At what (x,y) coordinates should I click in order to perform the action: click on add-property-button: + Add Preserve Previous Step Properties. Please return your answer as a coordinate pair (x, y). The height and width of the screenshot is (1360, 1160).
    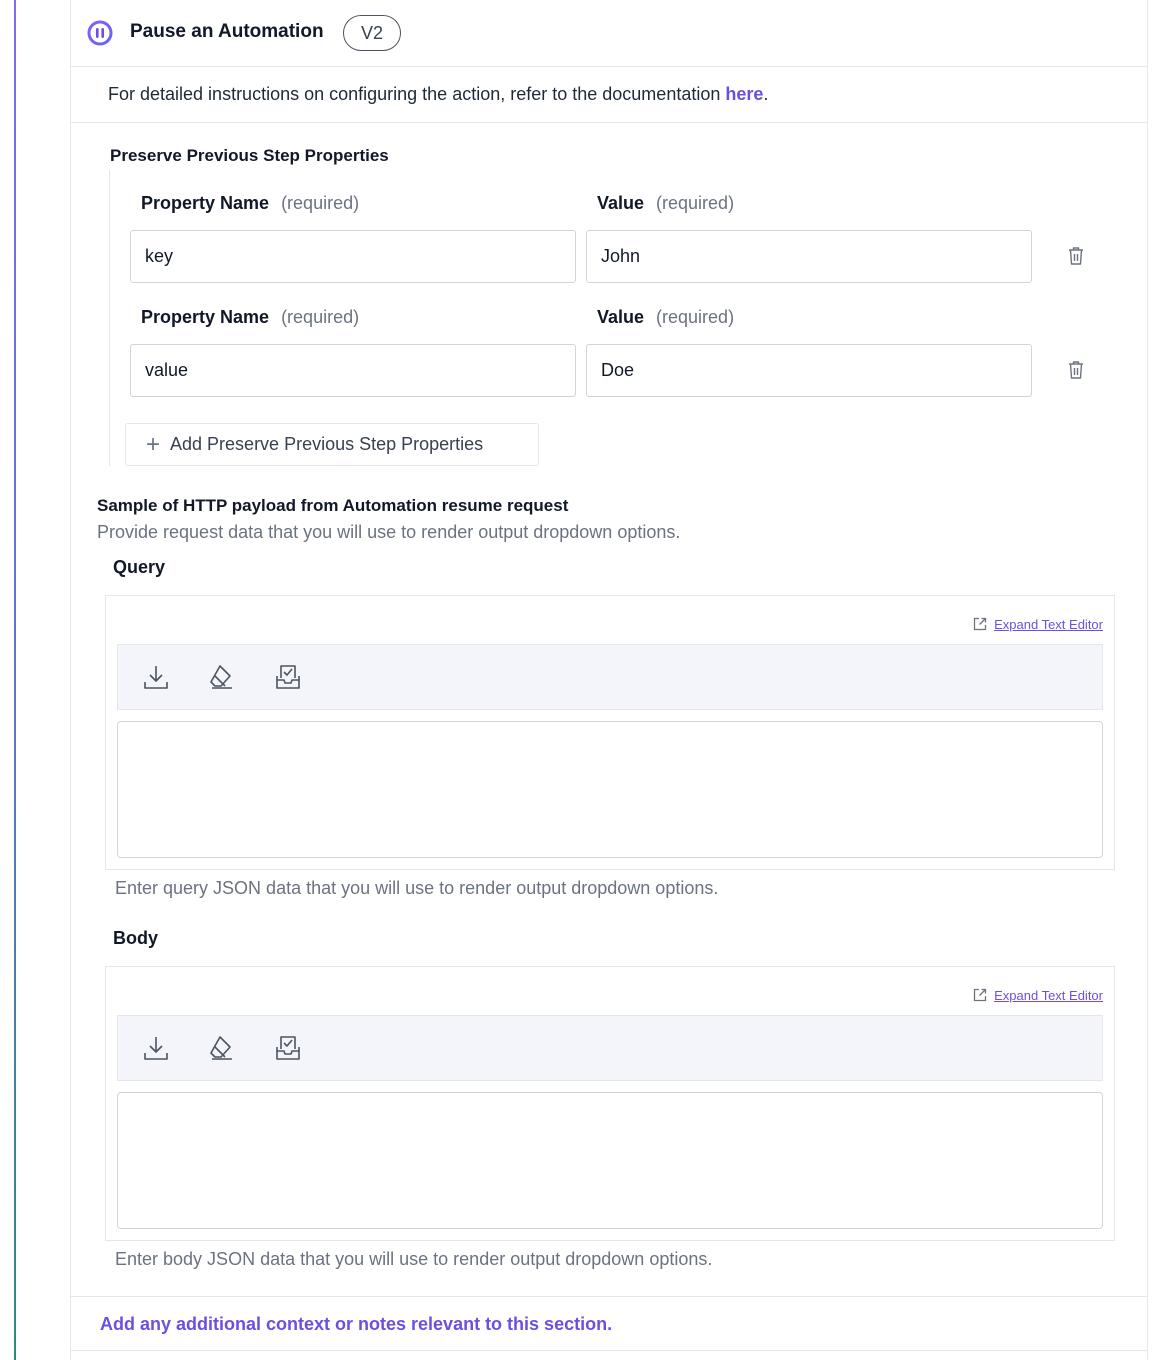
    Looking at the image, I should click on (332, 444).